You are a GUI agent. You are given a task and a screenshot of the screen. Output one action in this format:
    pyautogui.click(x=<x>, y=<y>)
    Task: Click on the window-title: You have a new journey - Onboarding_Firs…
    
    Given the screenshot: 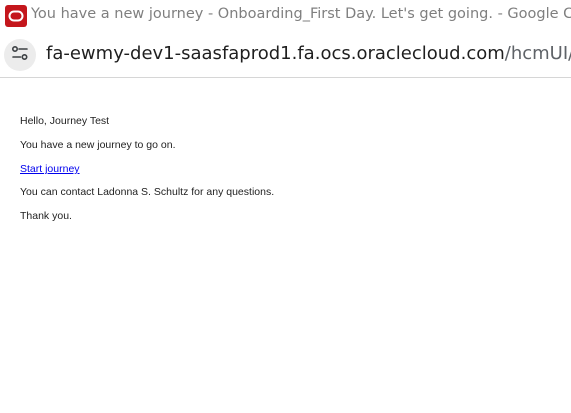 What is the action you would take?
    pyautogui.click(x=301, y=14)
    